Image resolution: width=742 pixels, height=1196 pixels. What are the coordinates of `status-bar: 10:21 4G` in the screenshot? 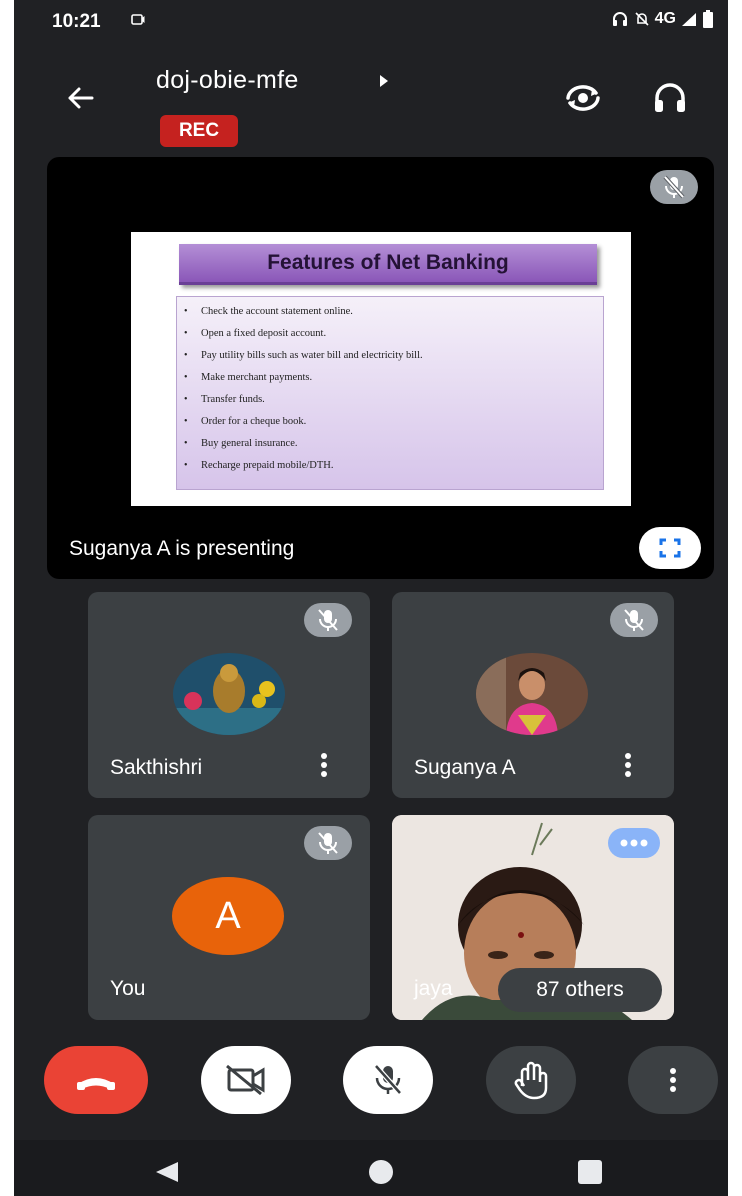 It's located at (371, 21).